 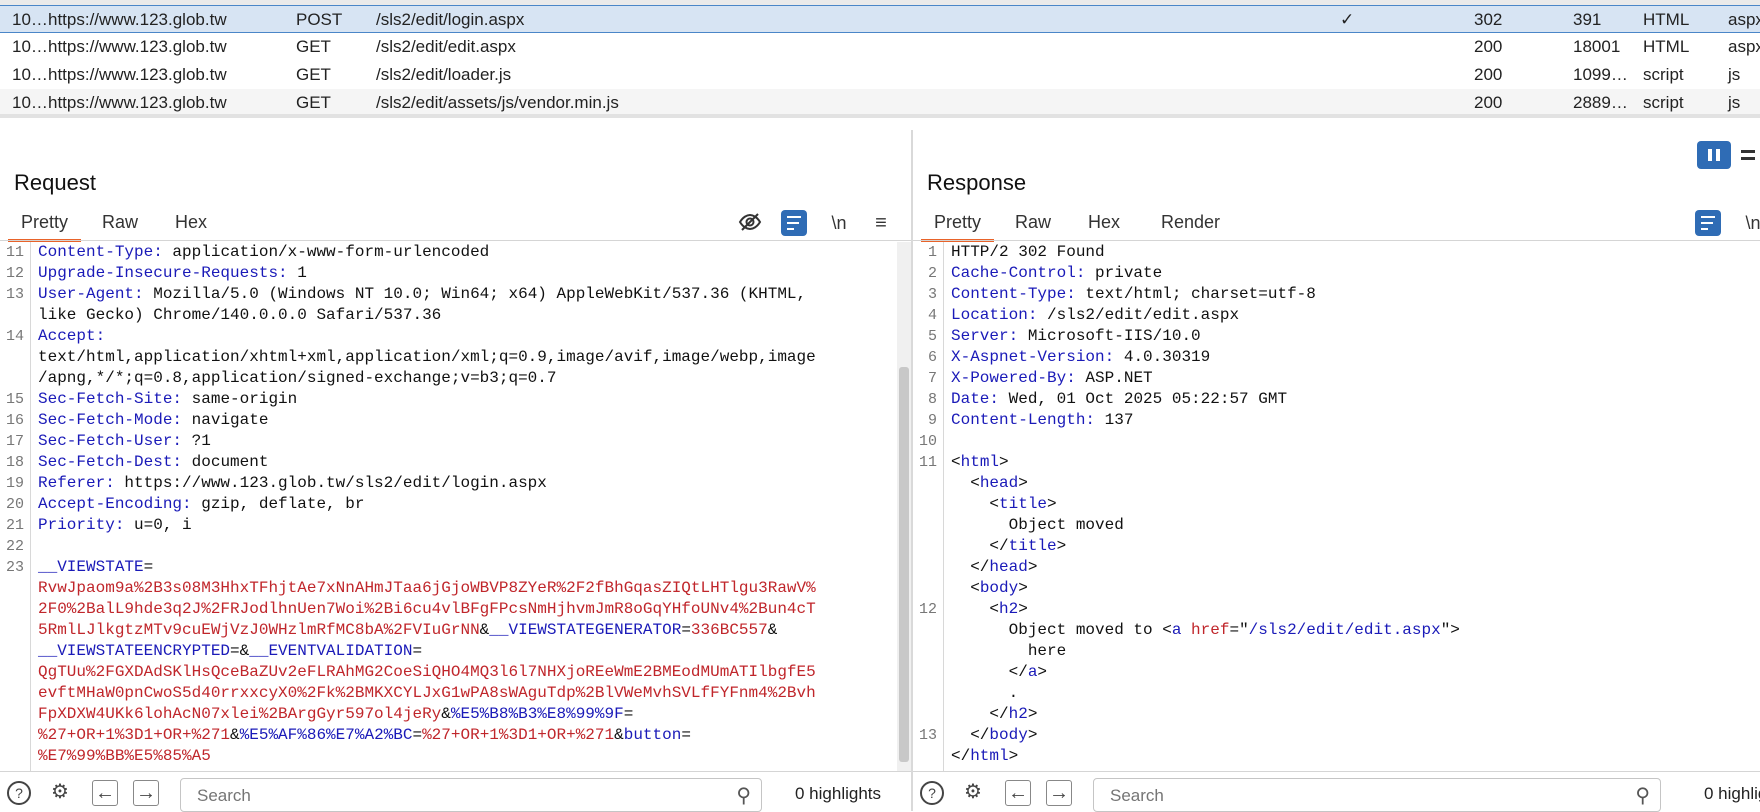 What do you see at coordinates (1023, 504) in the screenshot?
I see `token: title` at bounding box center [1023, 504].